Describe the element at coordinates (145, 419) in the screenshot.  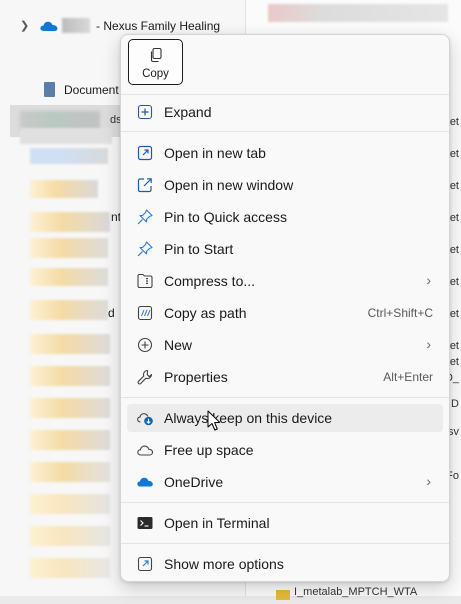
I see `cloud-download-icon` at that location.